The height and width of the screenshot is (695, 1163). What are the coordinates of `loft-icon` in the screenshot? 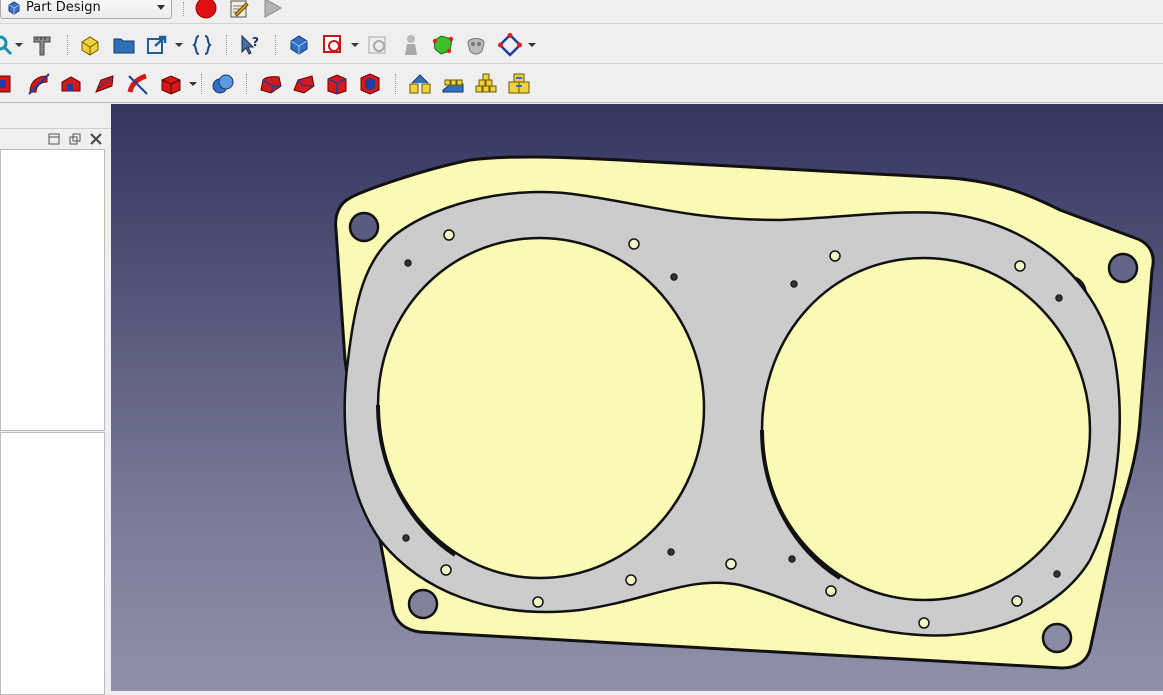 It's located at (104, 84).